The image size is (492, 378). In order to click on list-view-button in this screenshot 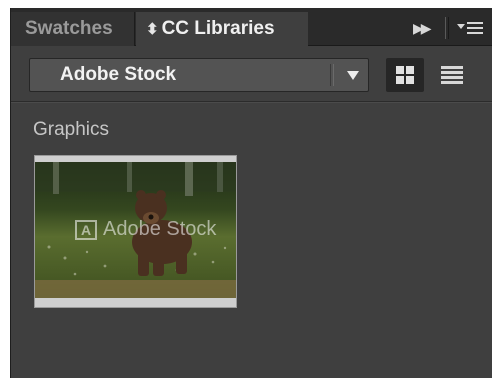, I will do `click(452, 75)`.